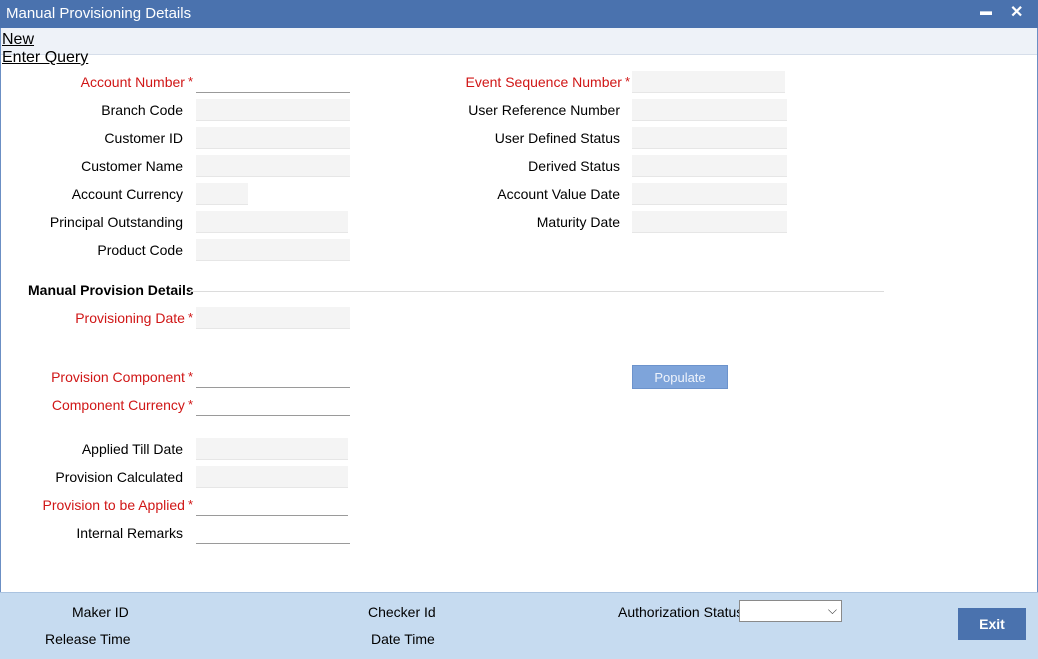  What do you see at coordinates (548, 82) in the screenshot?
I see `event-sequence-number-label: Event Sequence Number *` at bounding box center [548, 82].